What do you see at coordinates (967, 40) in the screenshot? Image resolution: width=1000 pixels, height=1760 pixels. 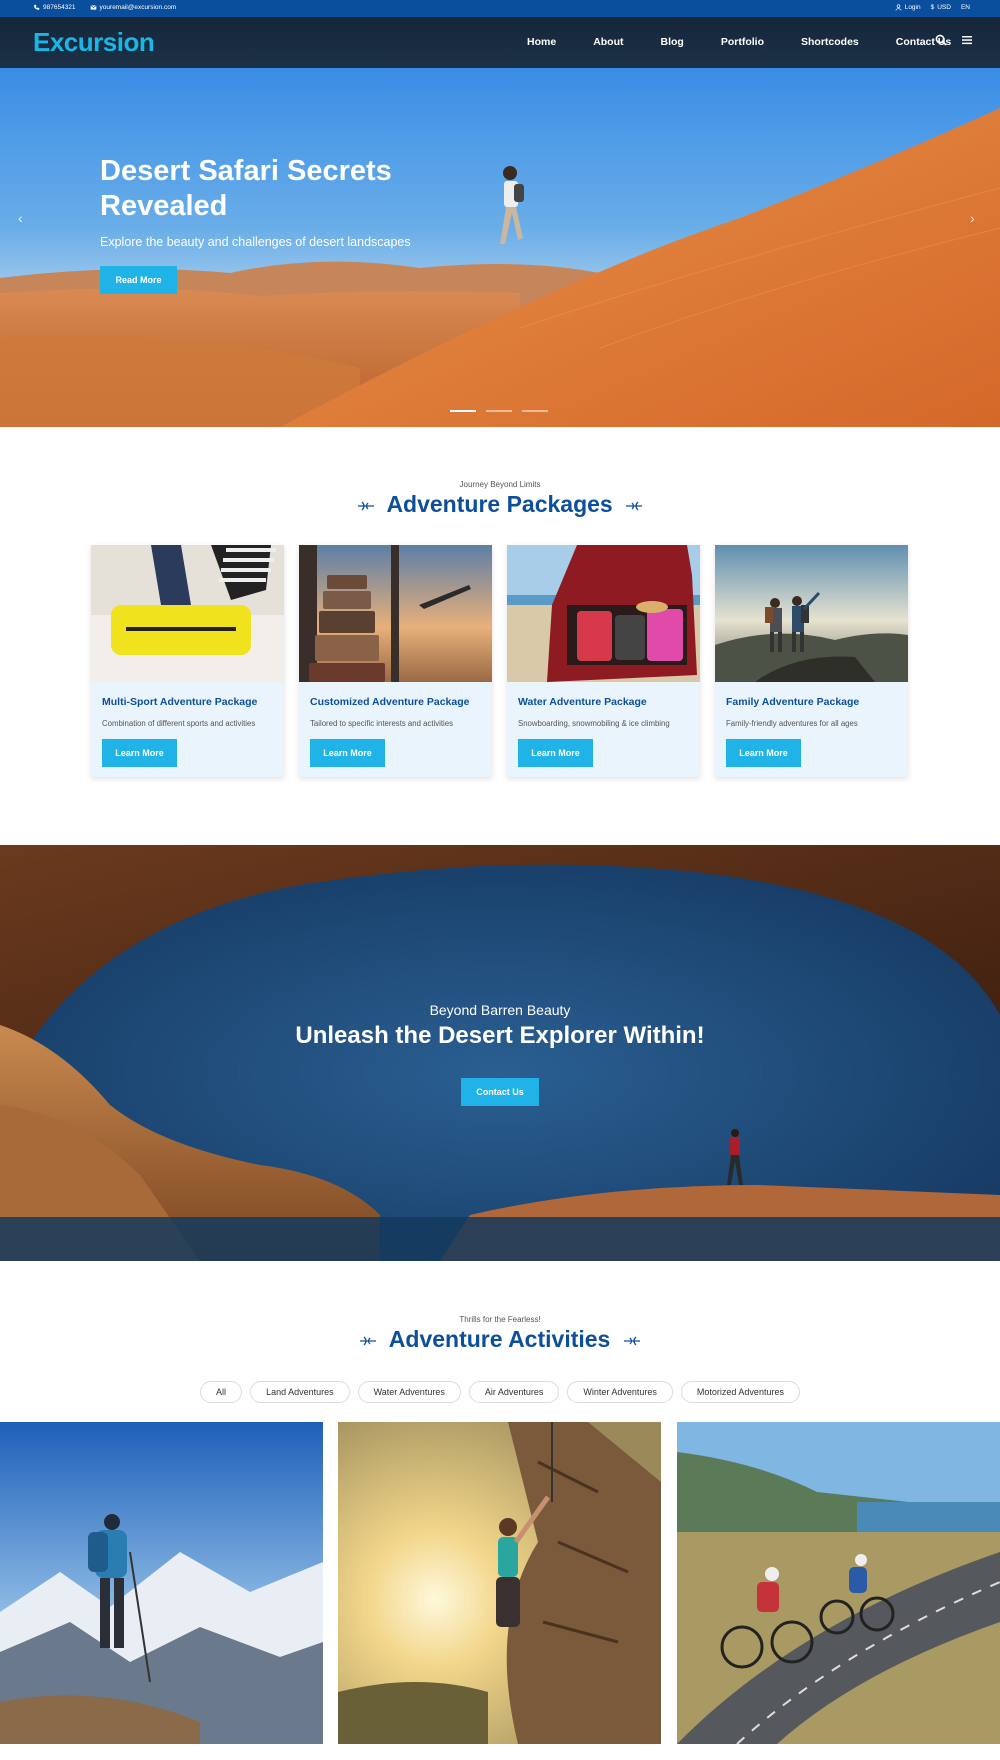 I see `hamburger-menu-icon` at bounding box center [967, 40].